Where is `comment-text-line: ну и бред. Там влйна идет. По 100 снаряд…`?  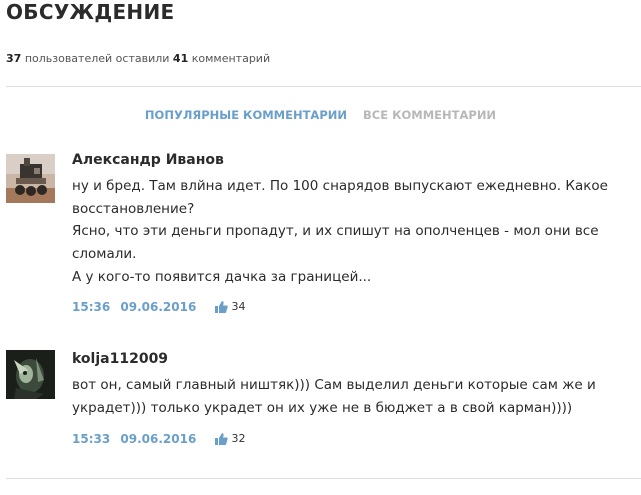
comment-text-line: ну и бред. Там влйна идет. По 100 снаряд… is located at coordinates (340, 186).